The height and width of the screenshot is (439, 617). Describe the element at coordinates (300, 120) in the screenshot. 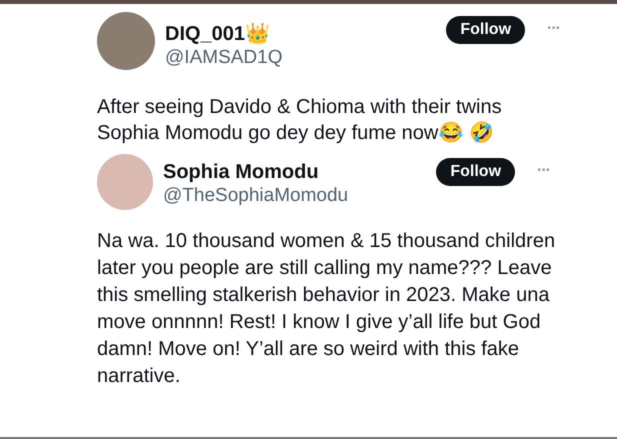

I see `tweet-text: After seeing Davido & Chioma with their twins Sophia Momodu go dey dey fume now😂 🤣` at that location.